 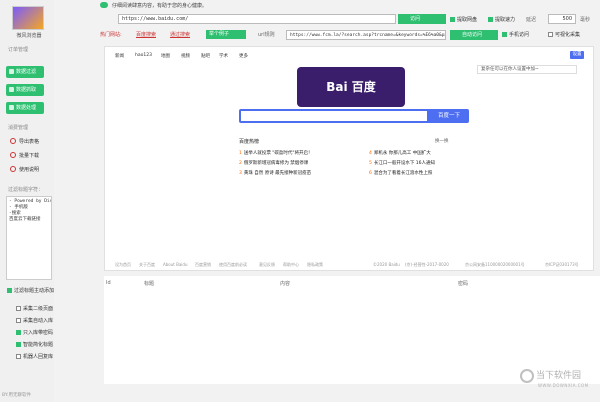 I want to click on footer-text: 京ICP证030173号, so click(x=562, y=264).